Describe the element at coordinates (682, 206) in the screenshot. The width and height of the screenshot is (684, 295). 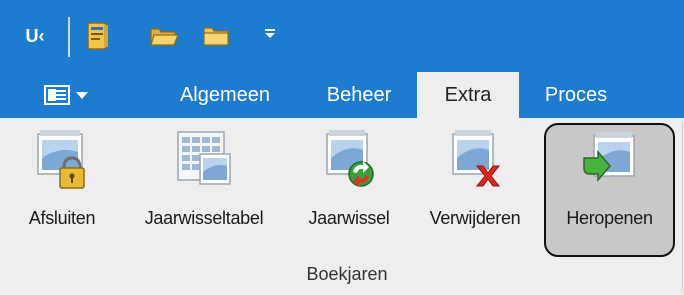
I see `group-divider` at that location.